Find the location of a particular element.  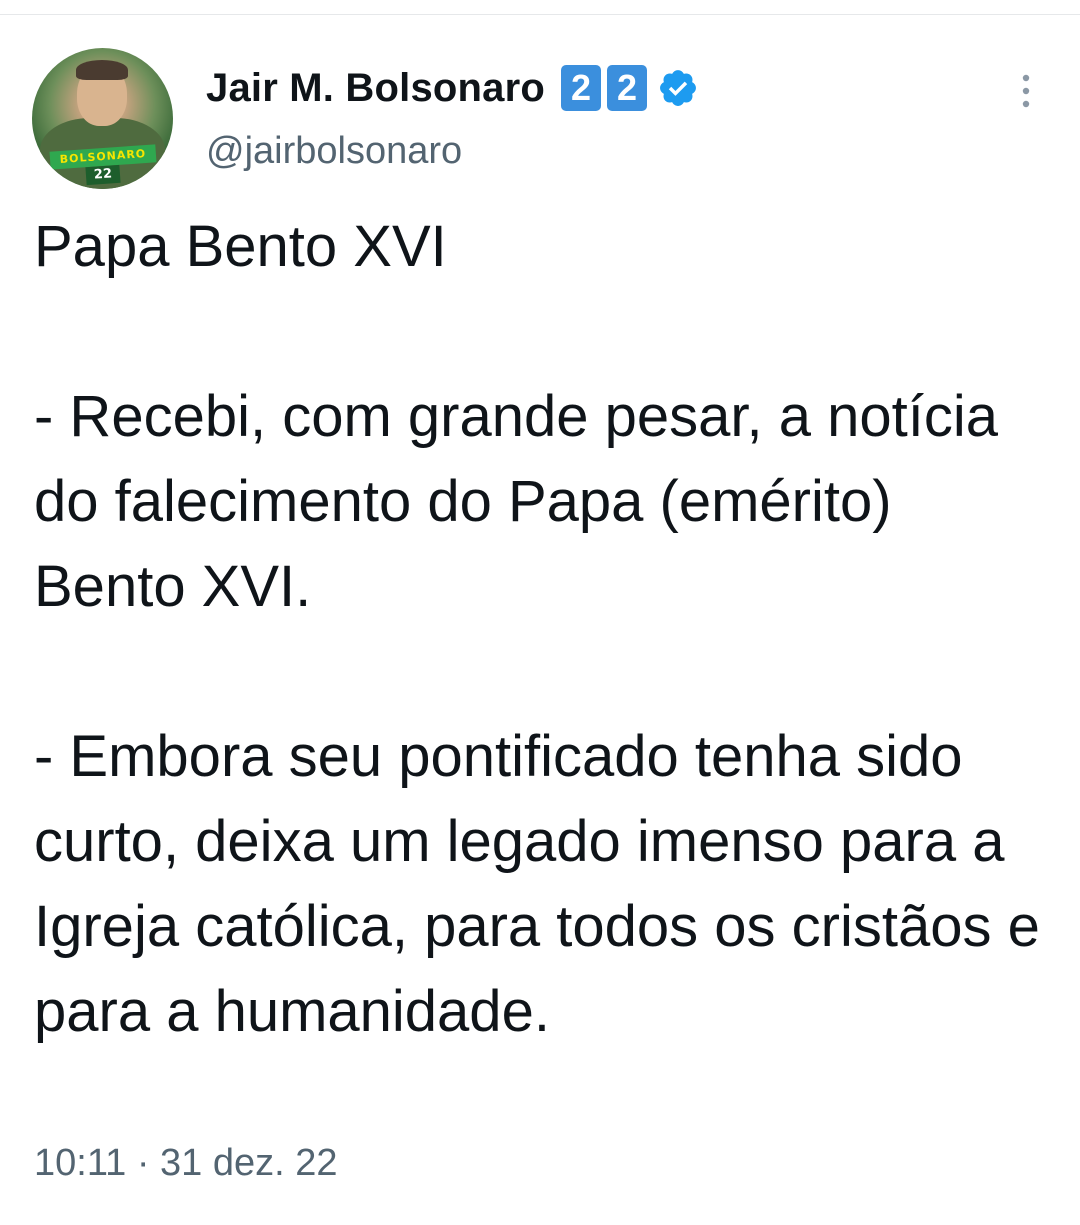

verified-badge-icon is located at coordinates (678, 88).